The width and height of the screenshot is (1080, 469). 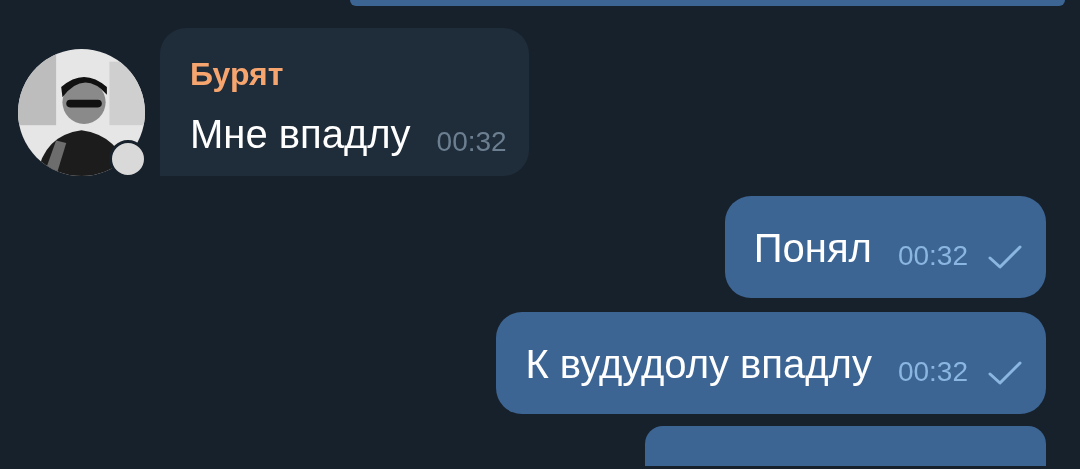 I want to click on message-text: Мне впадлу, so click(x=300, y=134).